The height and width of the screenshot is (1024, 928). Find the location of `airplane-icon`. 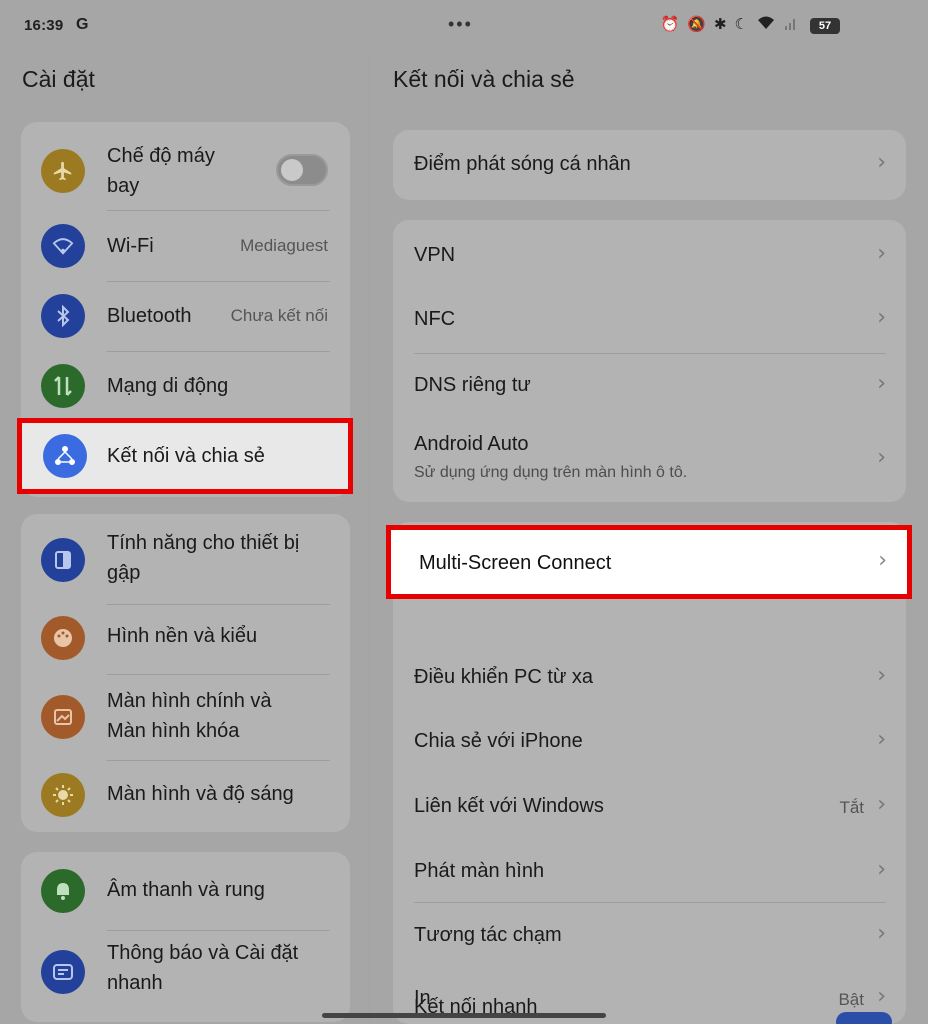

airplane-icon is located at coordinates (63, 171).